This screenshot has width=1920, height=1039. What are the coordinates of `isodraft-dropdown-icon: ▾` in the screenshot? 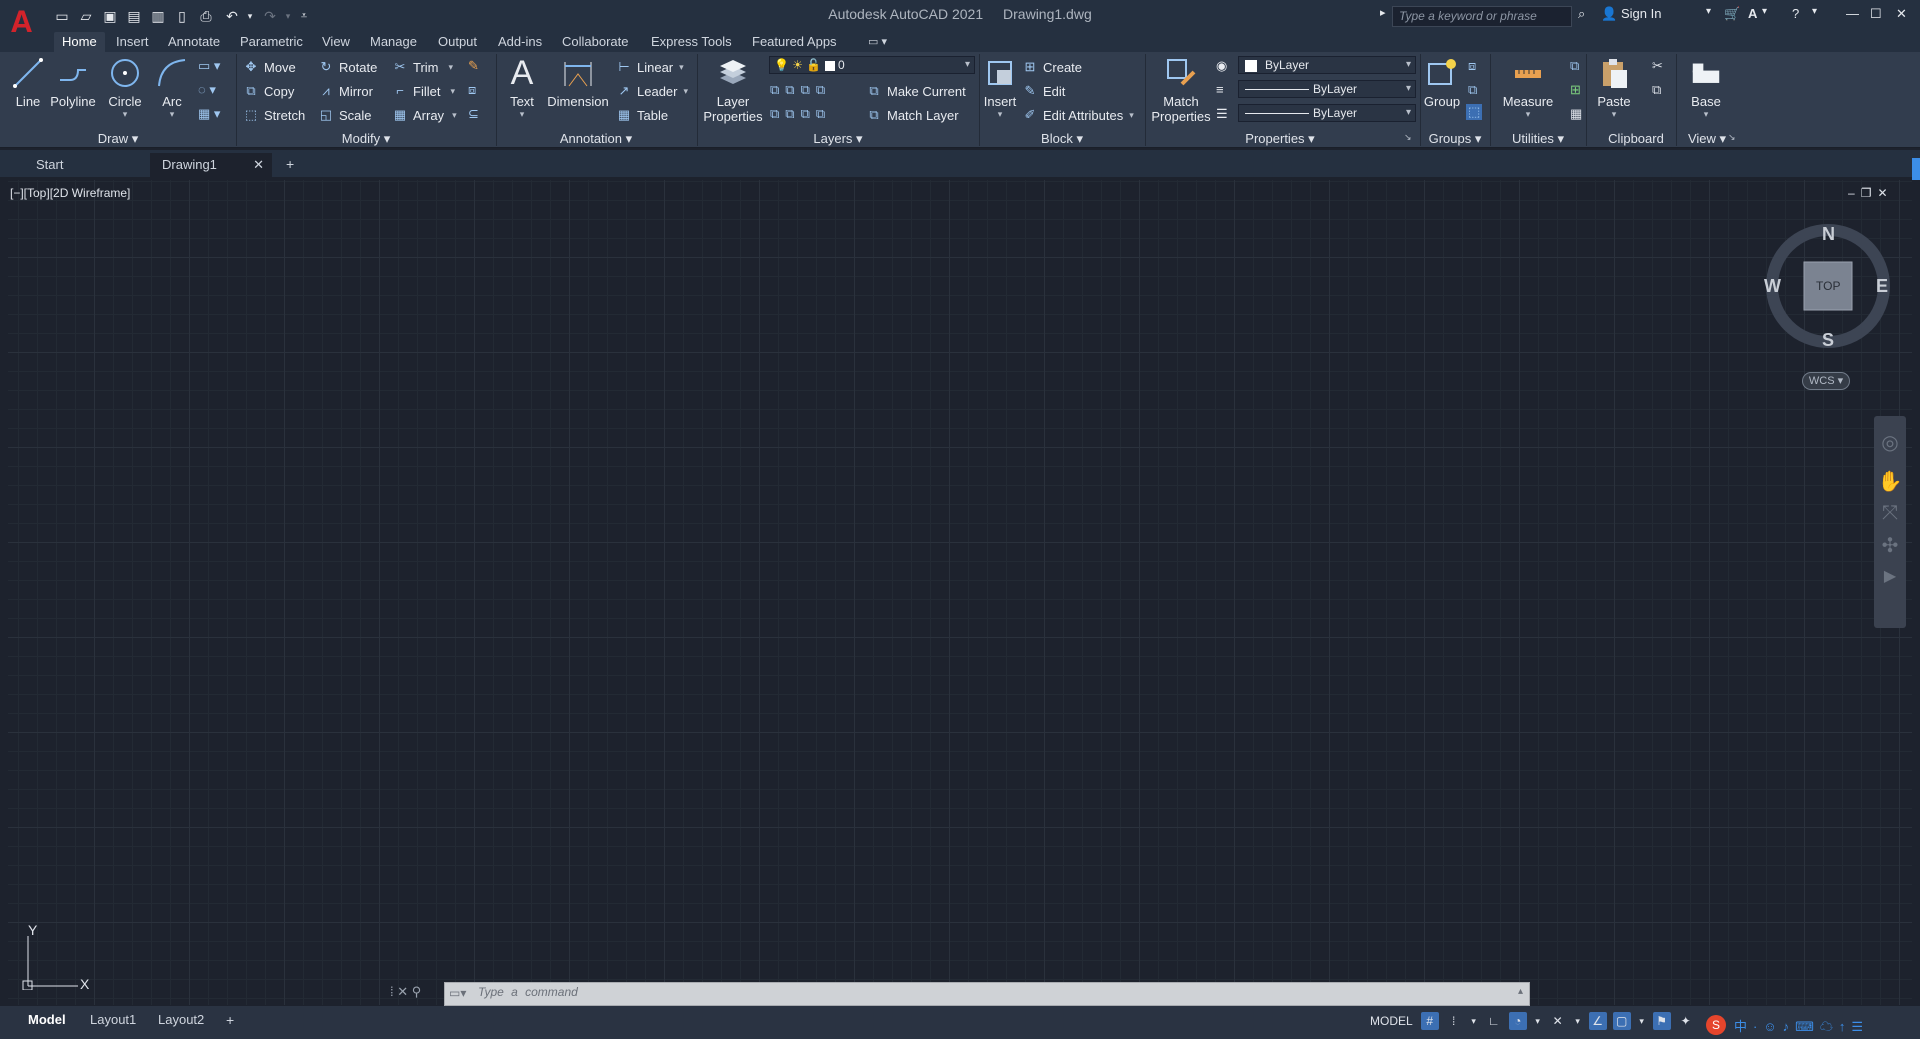 It's located at (1578, 1021).